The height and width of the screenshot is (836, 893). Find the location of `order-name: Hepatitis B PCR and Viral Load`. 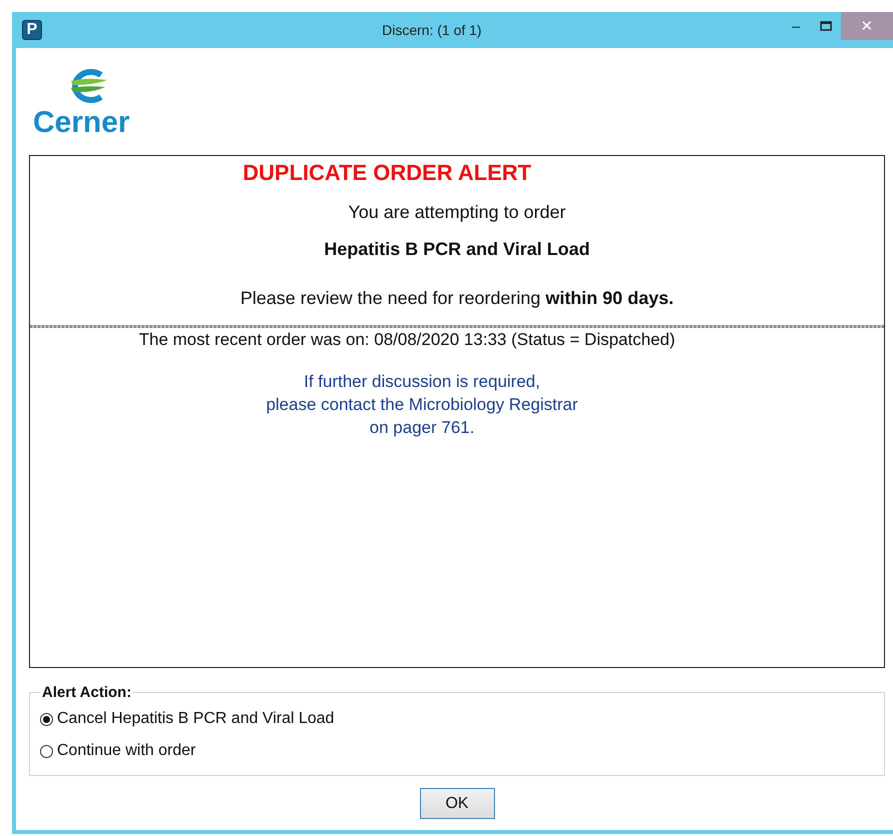

order-name: Hepatitis B PCR and Viral Load is located at coordinates (457, 249).